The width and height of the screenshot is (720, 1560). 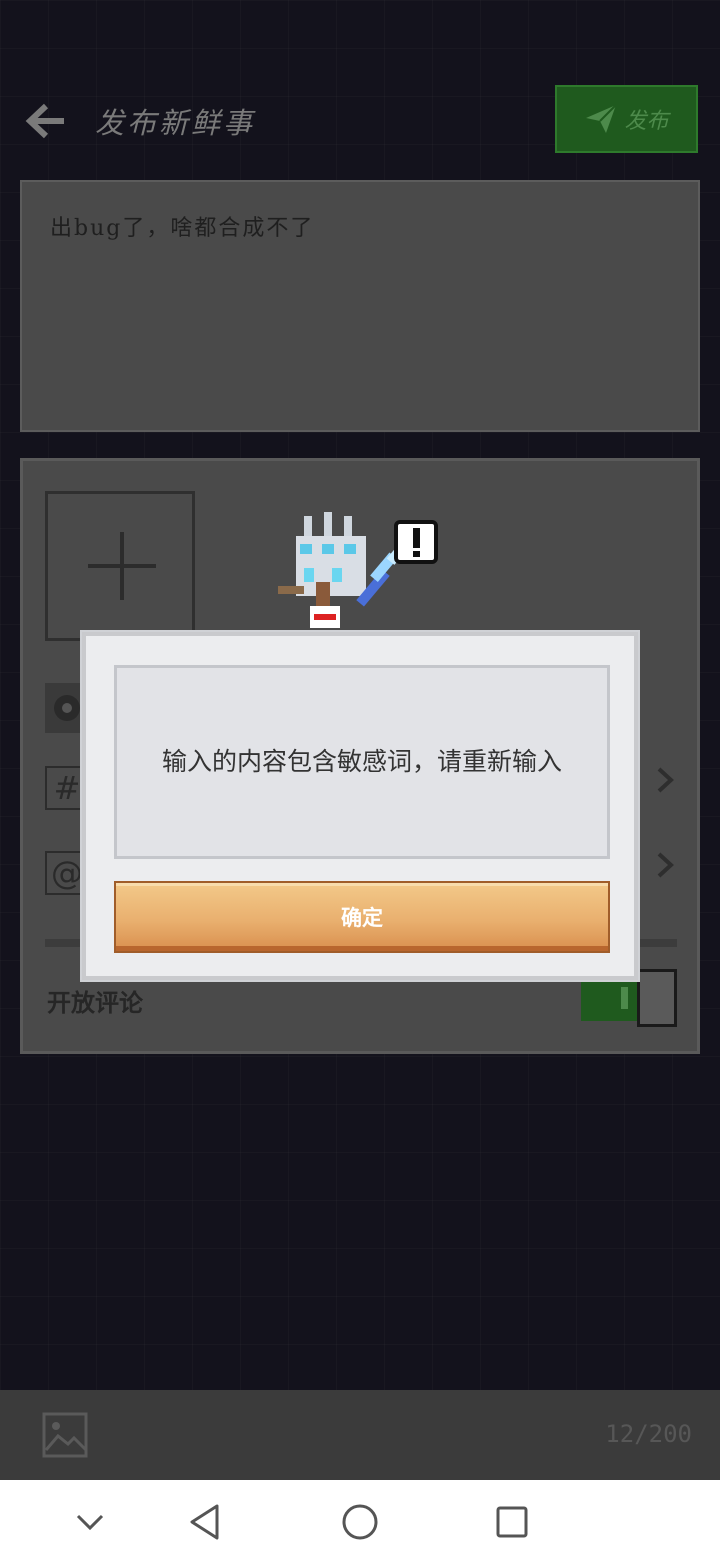 What do you see at coordinates (67, 708) in the screenshot?
I see `aperture-icon` at bounding box center [67, 708].